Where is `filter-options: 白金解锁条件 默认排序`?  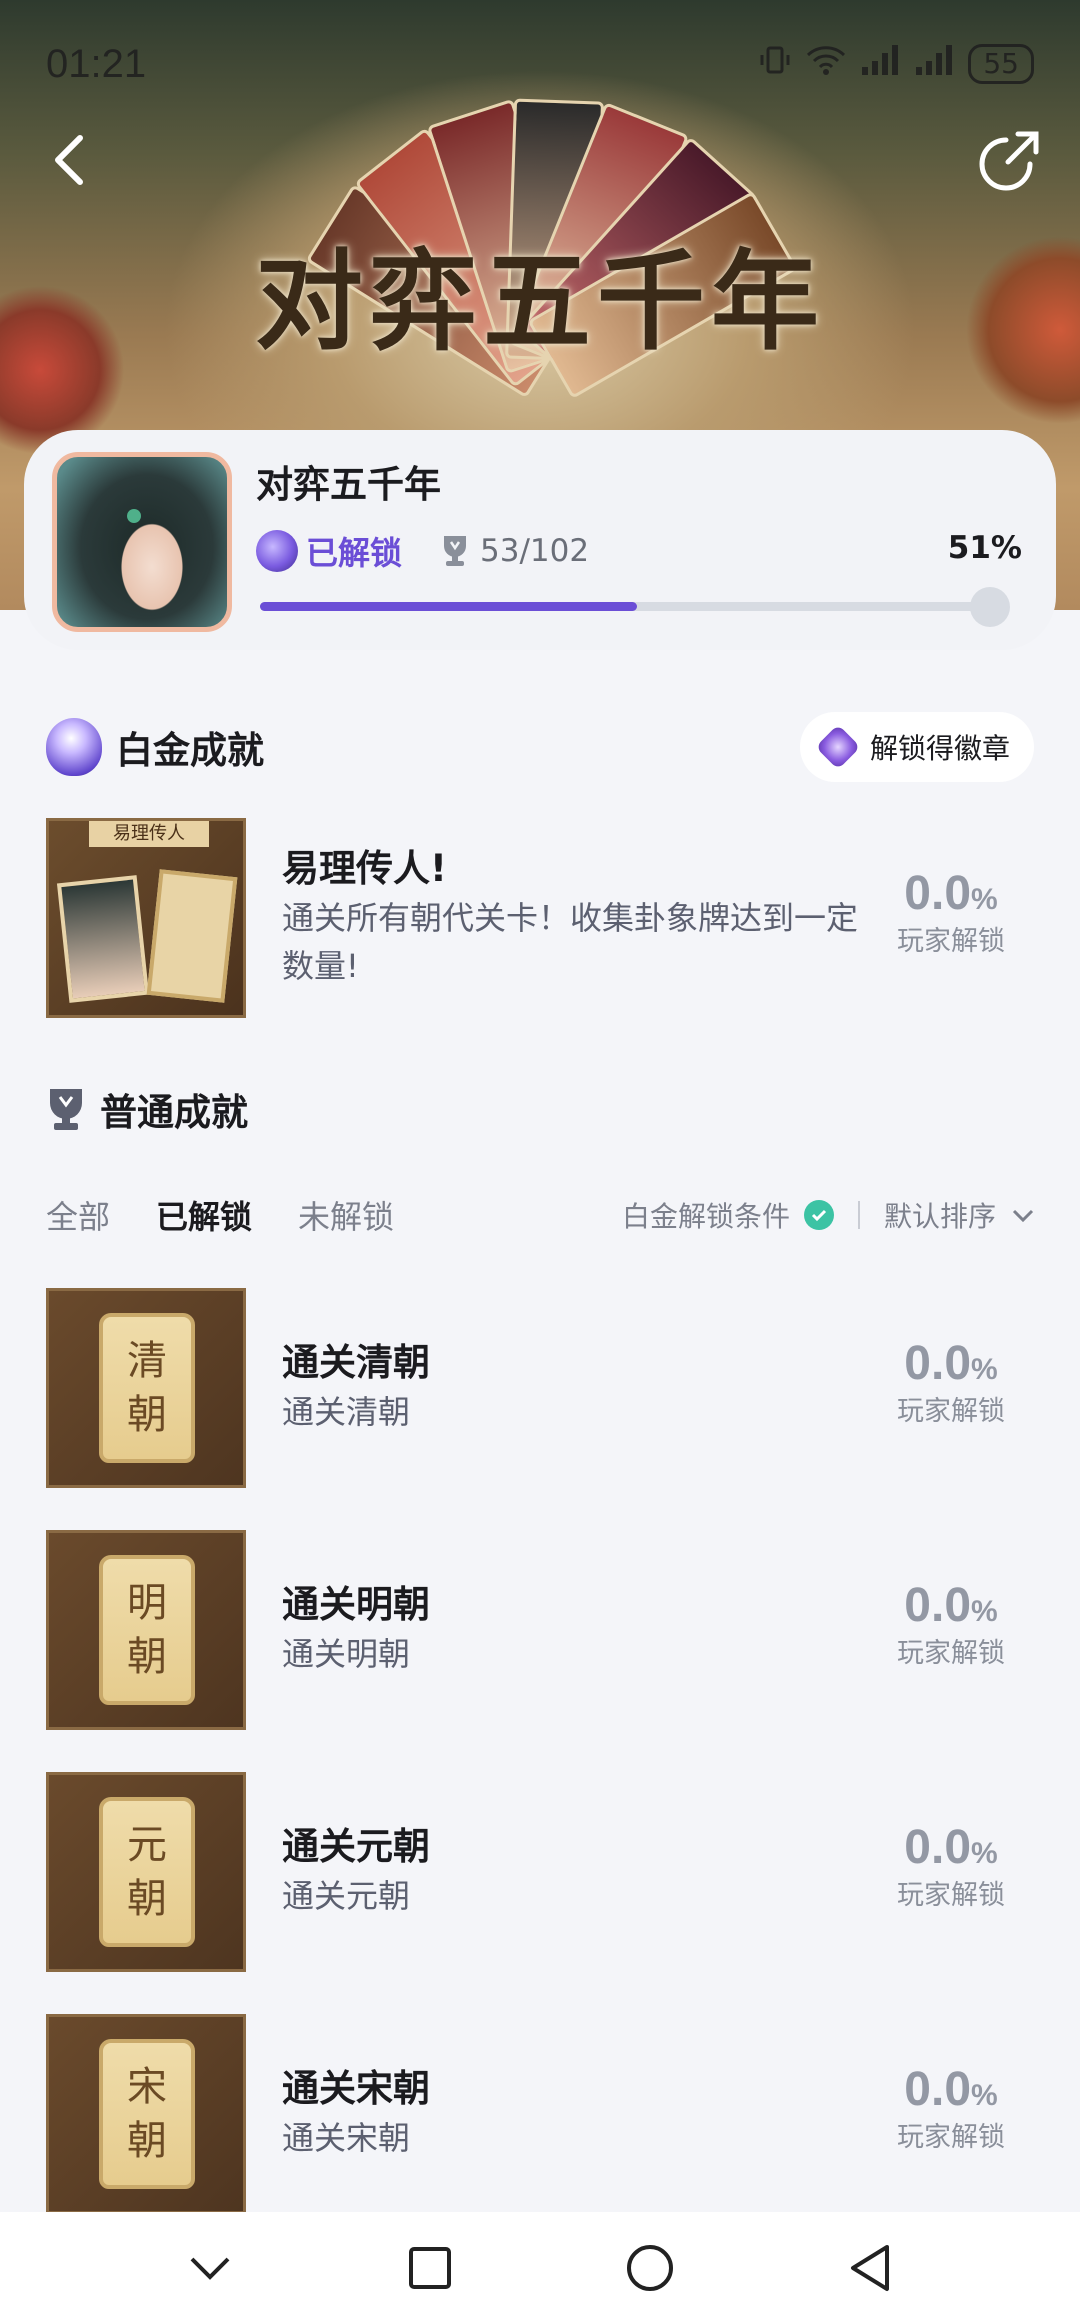 filter-options: 白金解锁条件 默认排序 is located at coordinates (829, 1215).